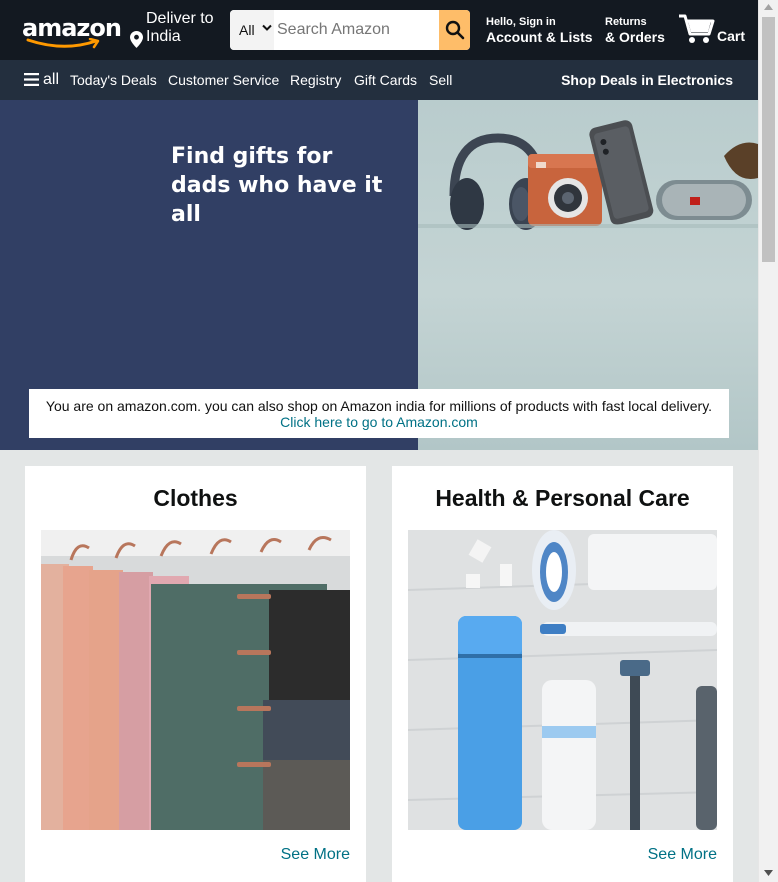 The image size is (778, 882). I want to click on orders-label: & Orders, so click(635, 37).